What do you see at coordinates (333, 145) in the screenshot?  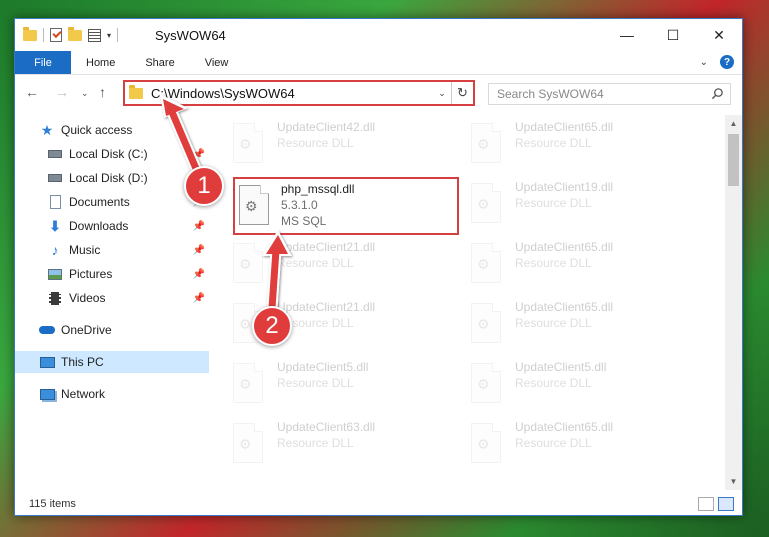 I see `file-item: ⚙ UpdateClient42.dll Resource DLL` at bounding box center [333, 145].